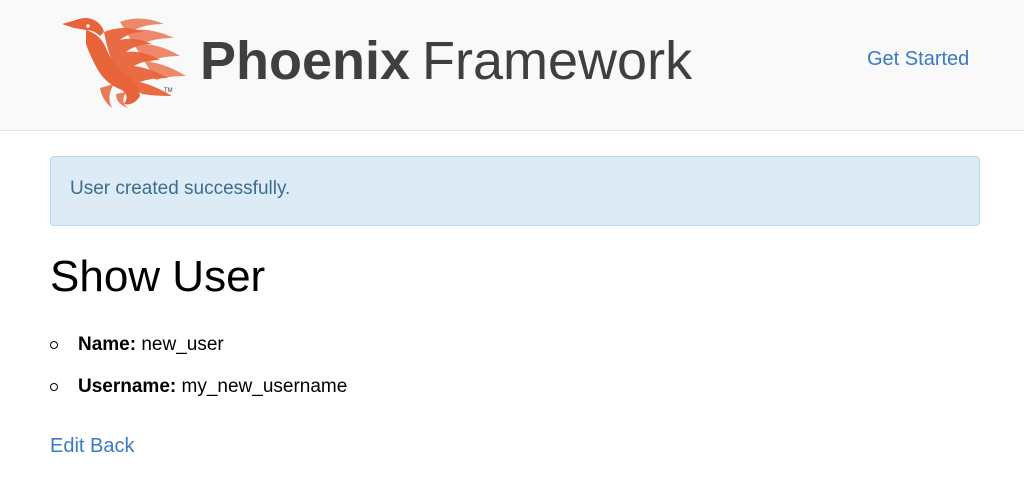 The height and width of the screenshot is (482, 1024). Describe the element at coordinates (264, 386) in the screenshot. I see `field-value: my_new_username` at that location.